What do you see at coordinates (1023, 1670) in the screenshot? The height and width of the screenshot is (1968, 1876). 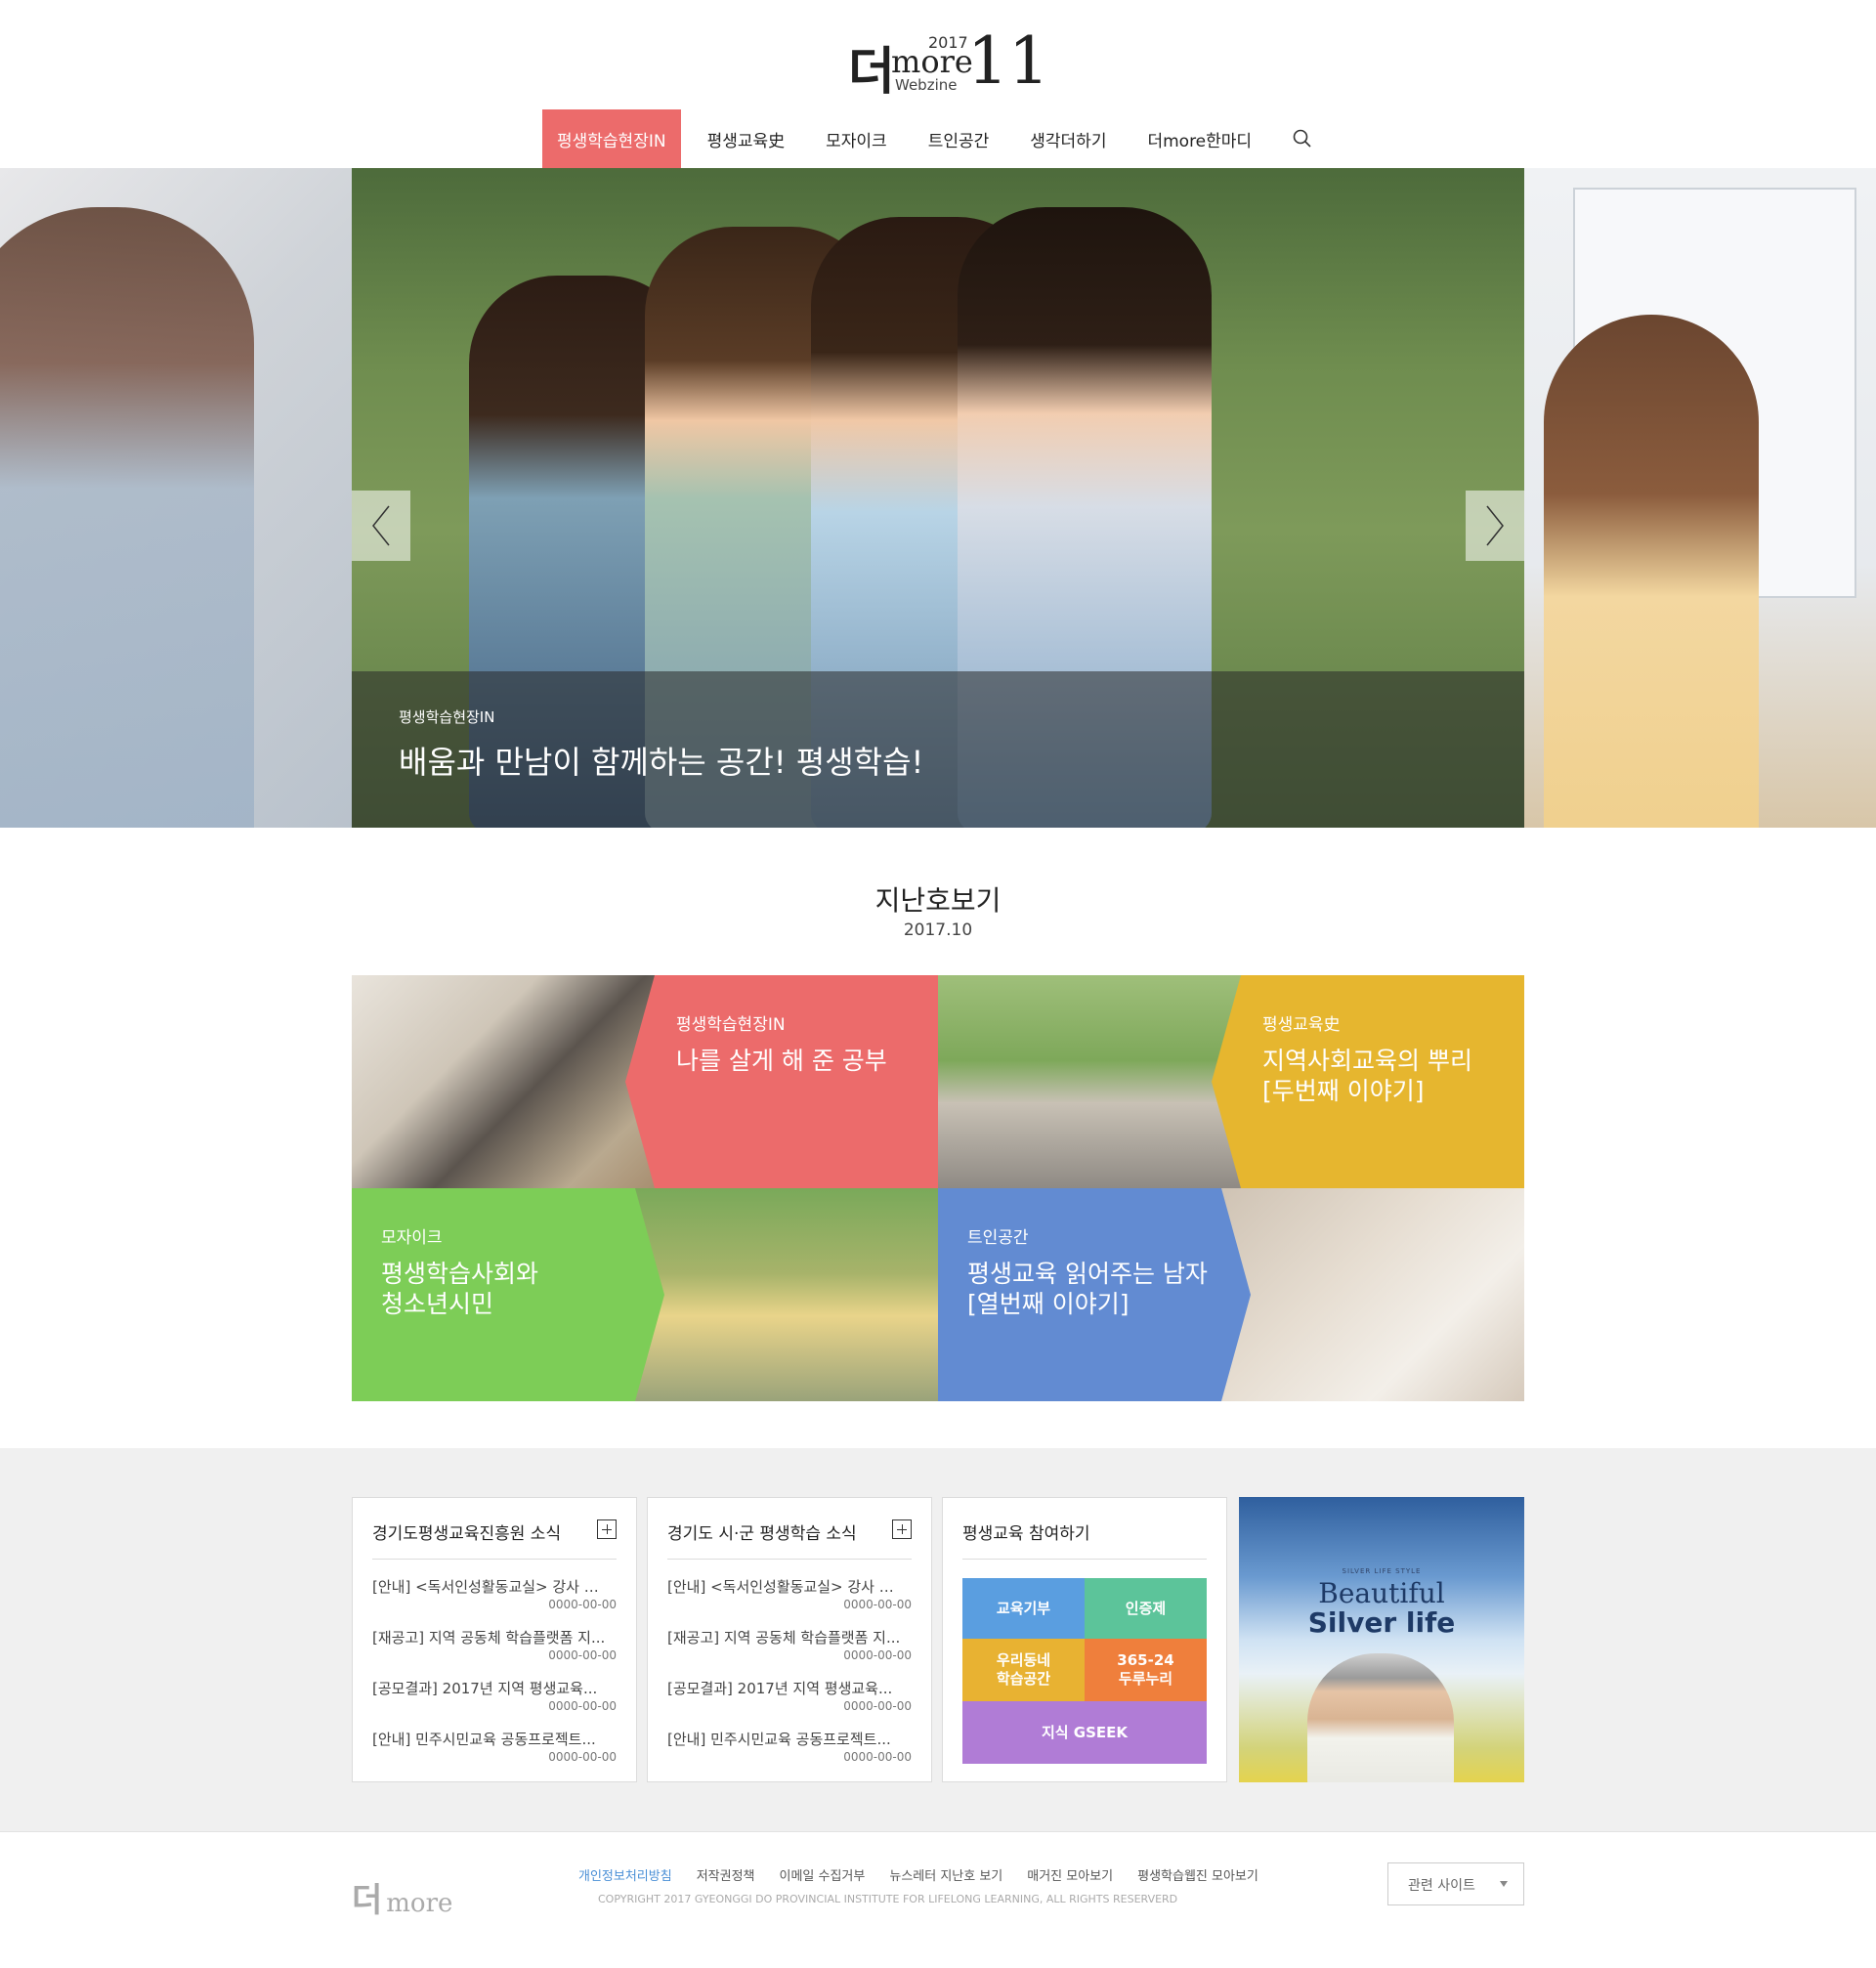 I see `neighborhood-space-button: 우리동네 학습공간` at bounding box center [1023, 1670].